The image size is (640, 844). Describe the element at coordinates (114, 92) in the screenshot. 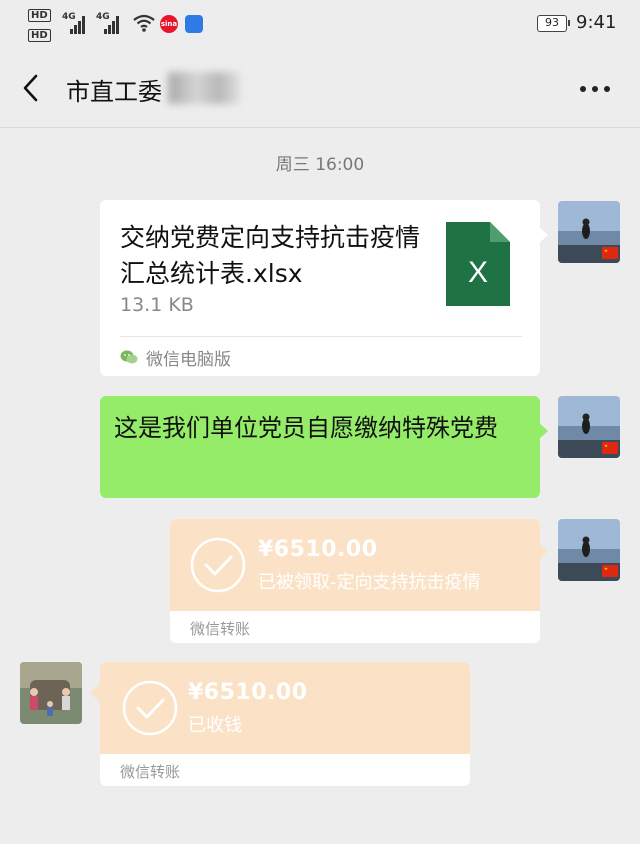

I see `chat-title: 市直工委` at that location.